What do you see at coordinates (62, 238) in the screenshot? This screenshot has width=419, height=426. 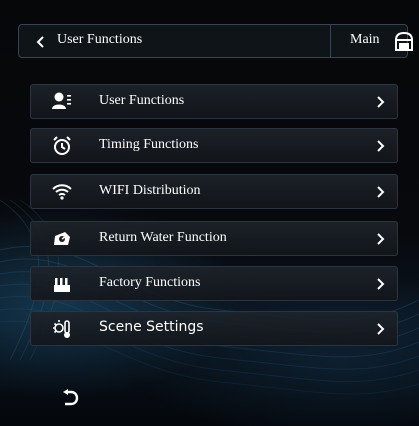 I see `water-pump-icon` at bounding box center [62, 238].